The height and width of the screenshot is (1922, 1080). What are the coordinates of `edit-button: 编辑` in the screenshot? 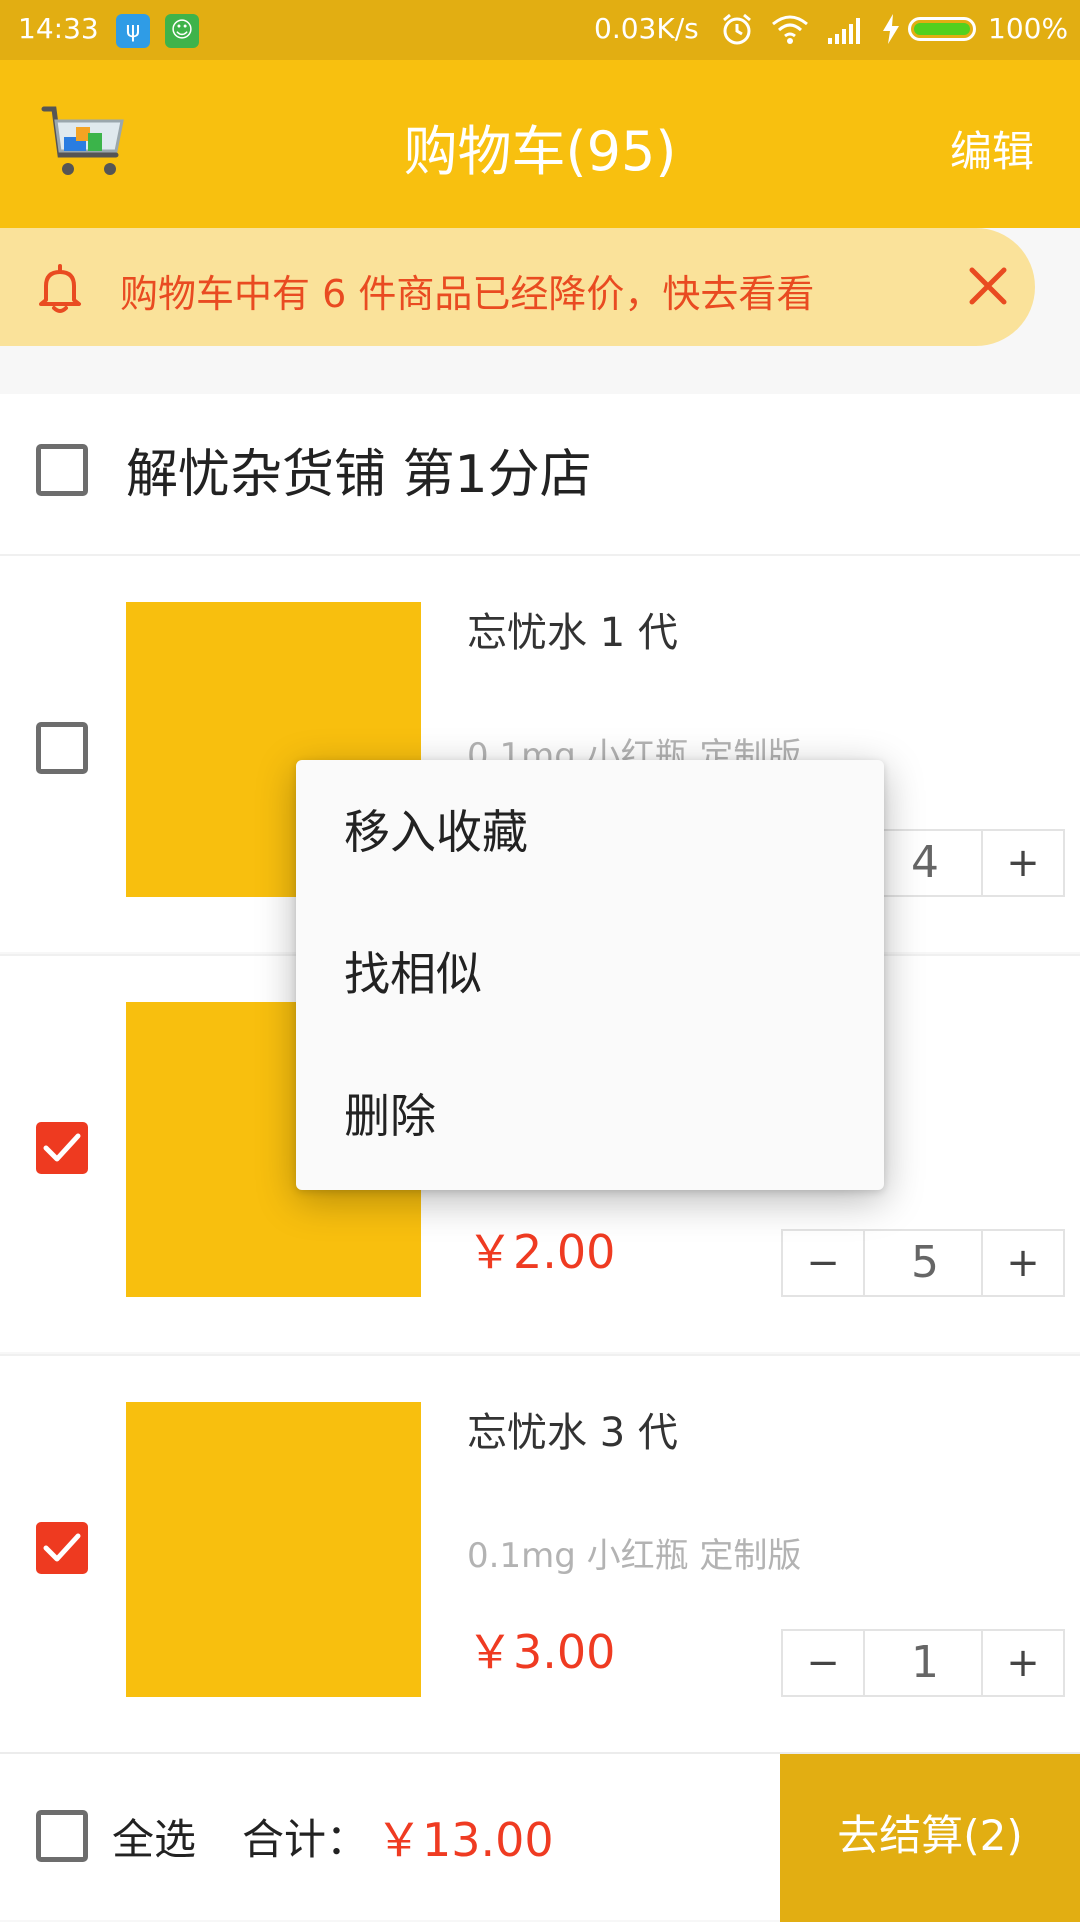 It's located at (992, 148).